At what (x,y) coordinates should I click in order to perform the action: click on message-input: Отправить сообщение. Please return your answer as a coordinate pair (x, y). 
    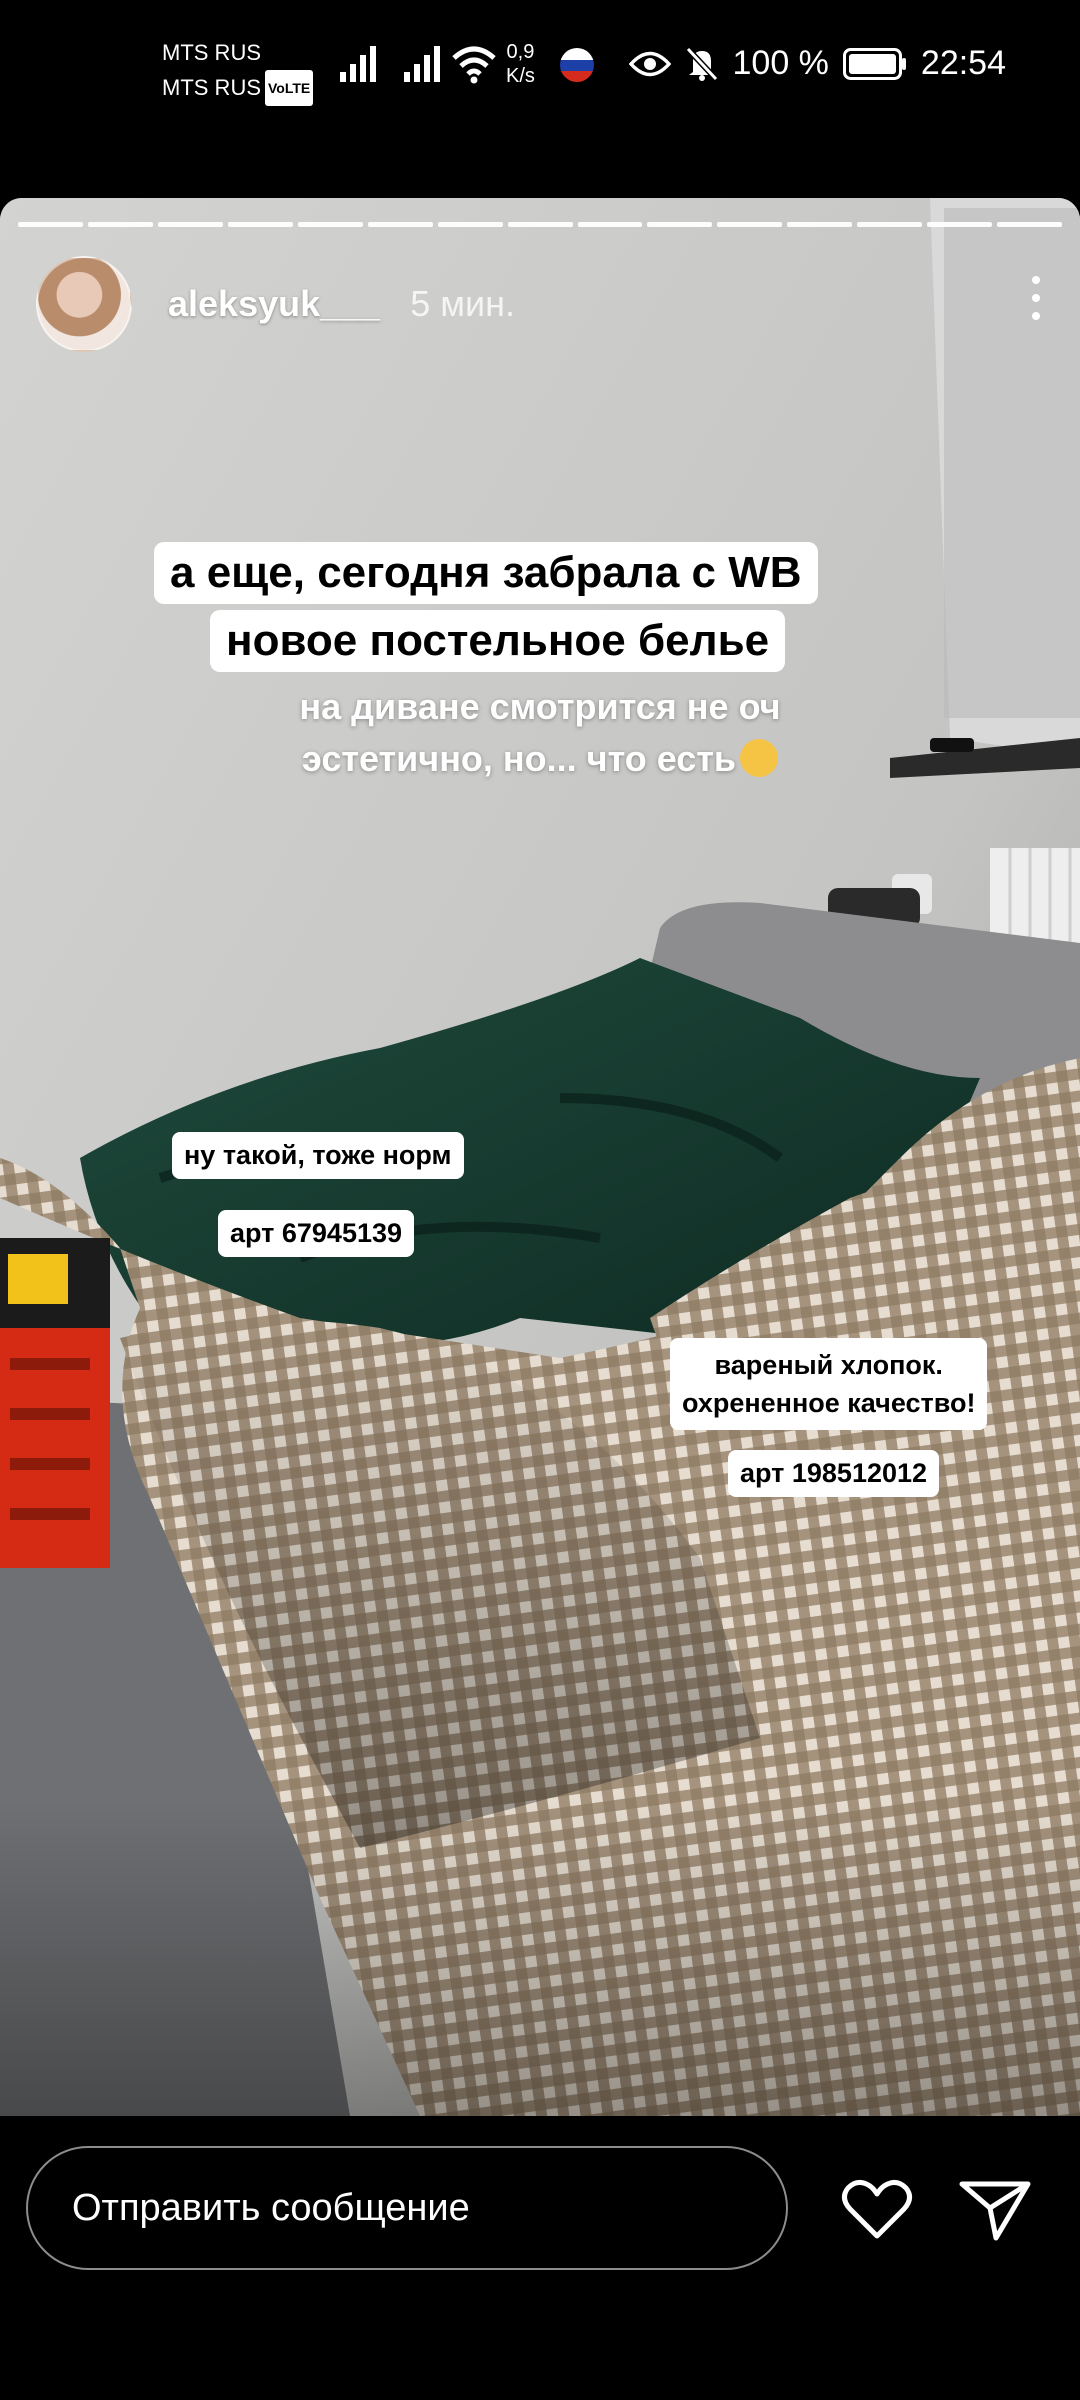
    Looking at the image, I should click on (407, 2208).